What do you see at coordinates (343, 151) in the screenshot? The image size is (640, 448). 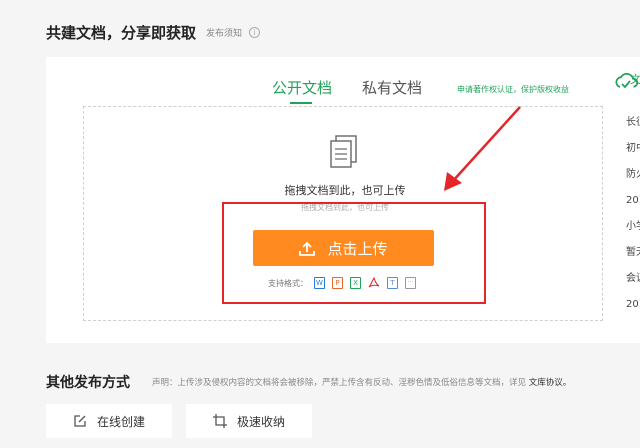 I see `document-icon` at bounding box center [343, 151].